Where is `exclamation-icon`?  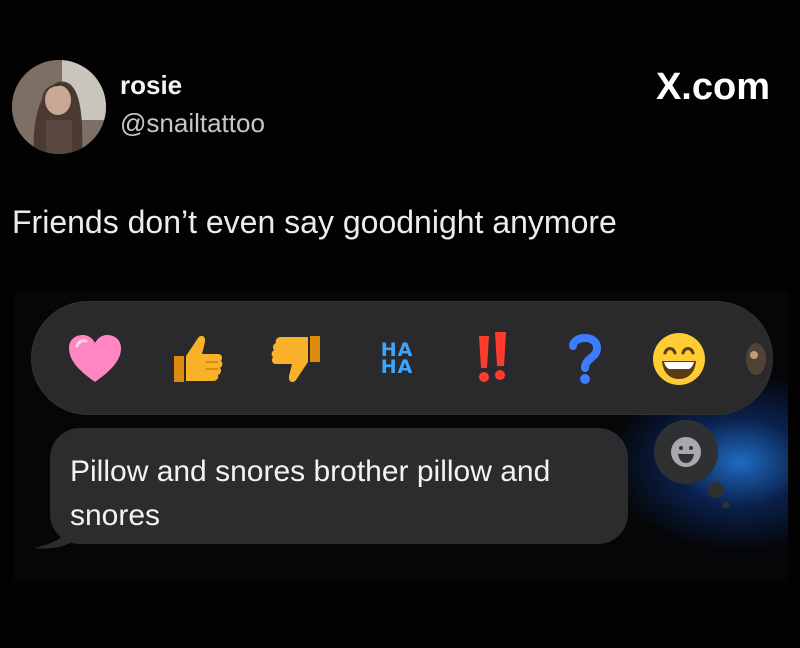 exclamation-icon is located at coordinates (493, 359).